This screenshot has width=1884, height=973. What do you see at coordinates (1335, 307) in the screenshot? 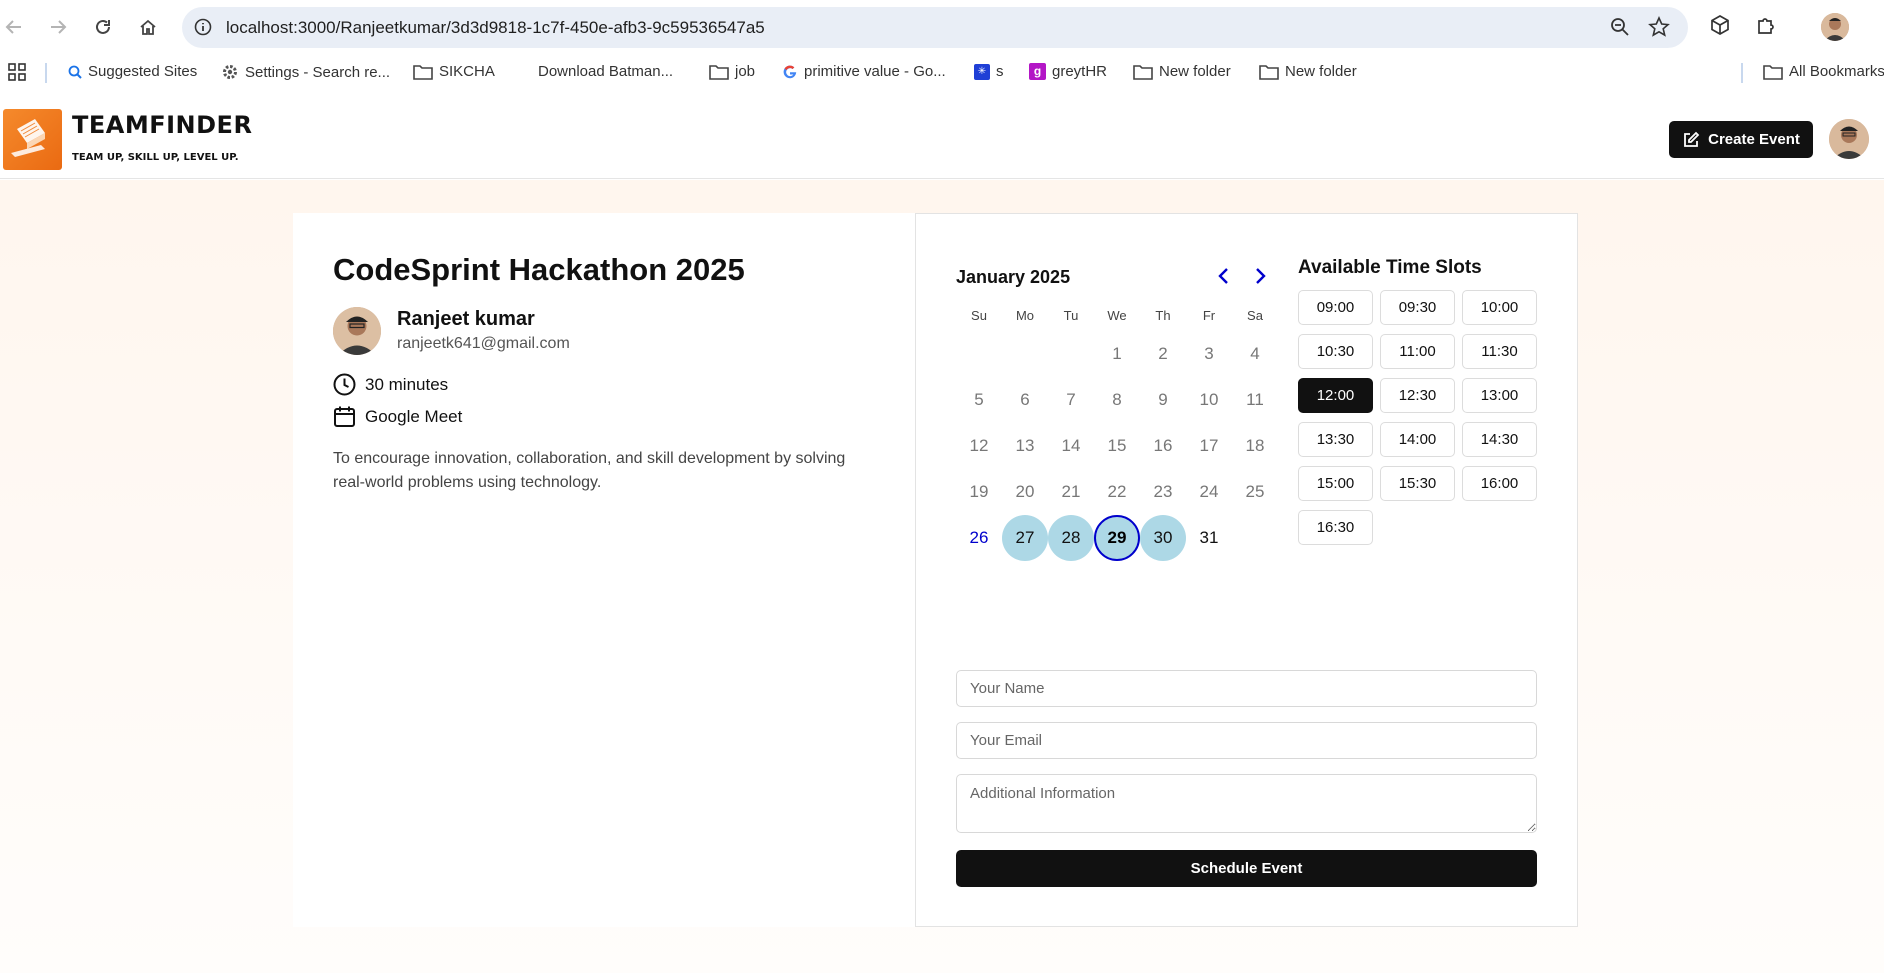
I see `time-slot: 09:00` at bounding box center [1335, 307].